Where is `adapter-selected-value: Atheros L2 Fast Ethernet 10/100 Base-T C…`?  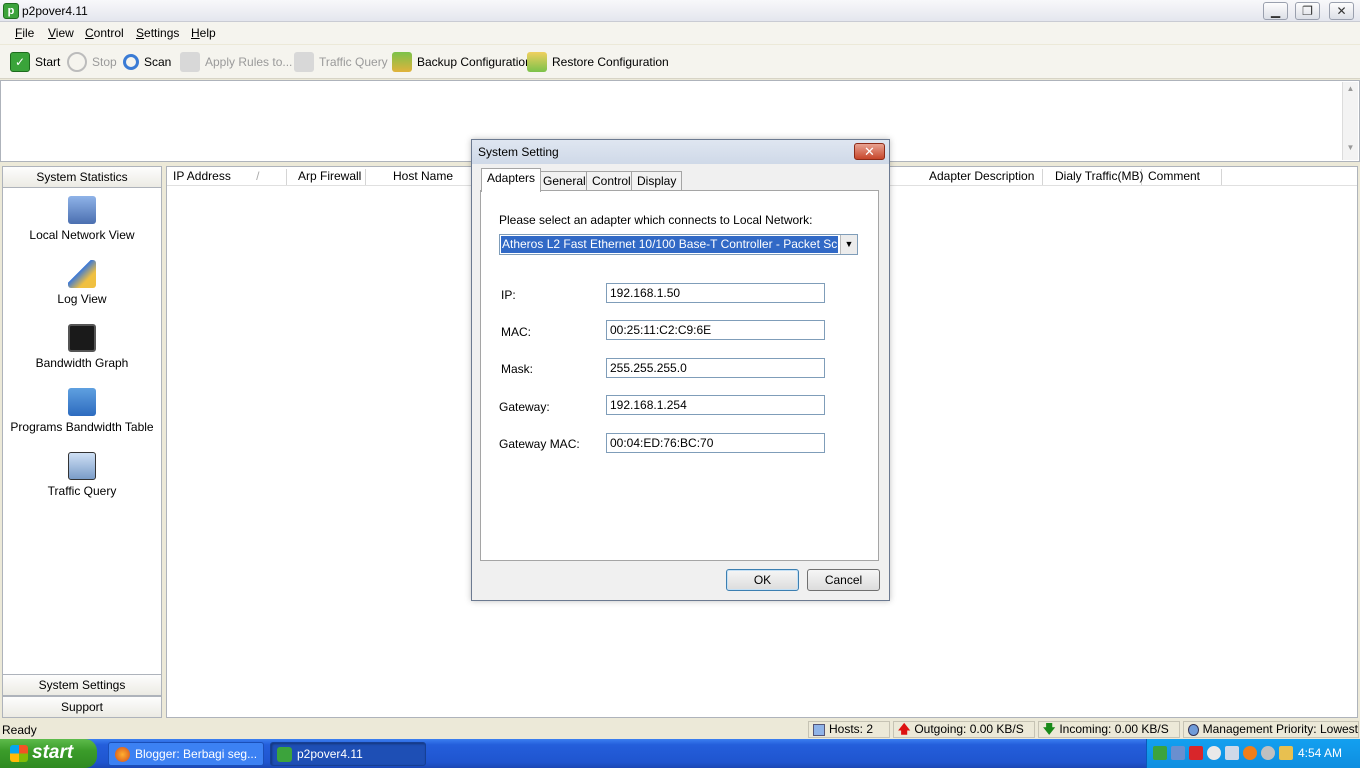 adapter-selected-value: Atheros L2 Fast Ethernet 10/100 Base-T C… is located at coordinates (669, 244).